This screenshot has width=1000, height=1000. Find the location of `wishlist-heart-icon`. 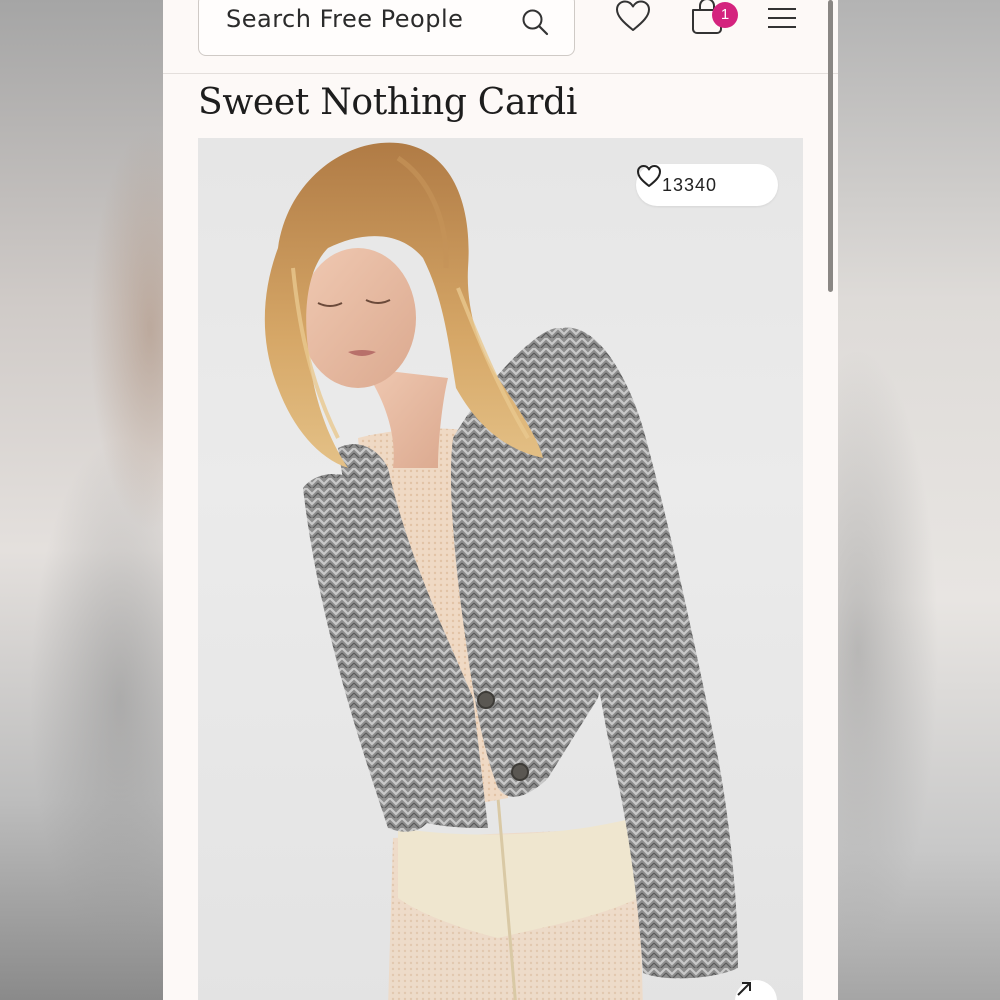

wishlist-heart-icon is located at coordinates (633, 16).